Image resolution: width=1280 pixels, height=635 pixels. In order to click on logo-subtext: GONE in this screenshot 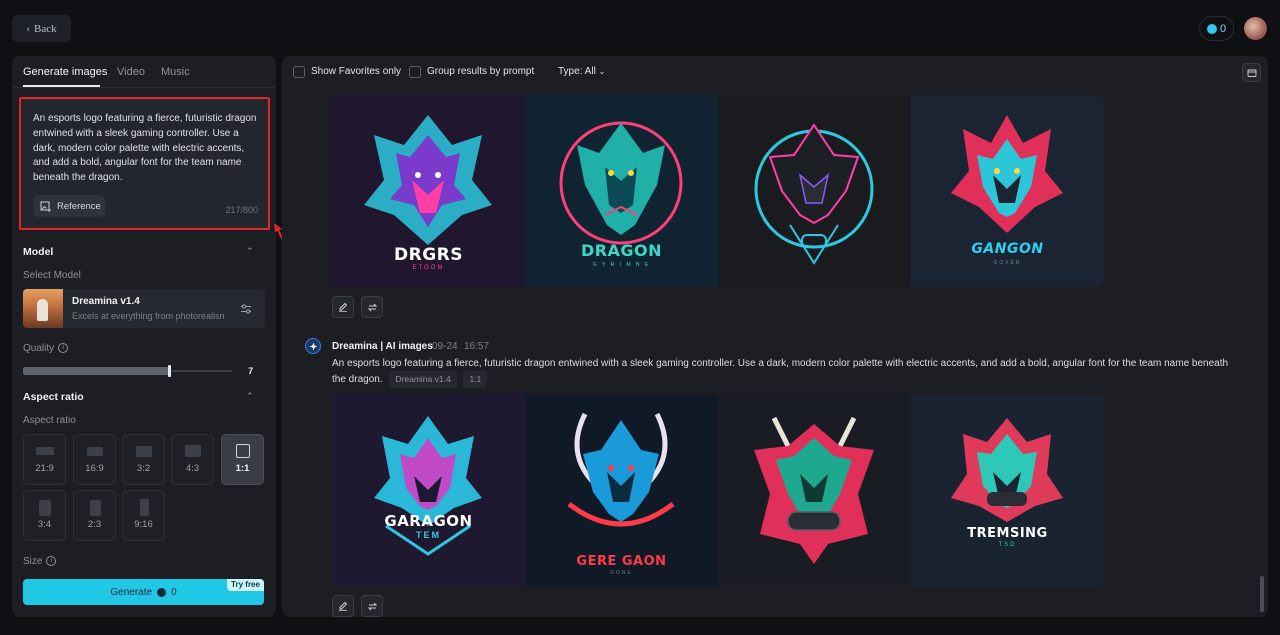, I will do `click(621, 573)`.